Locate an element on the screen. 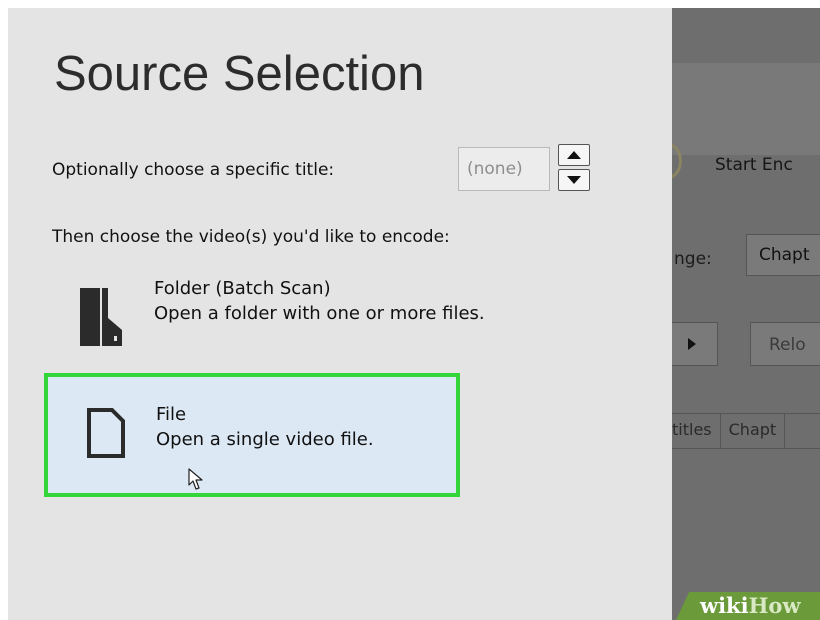 The height and width of the screenshot is (620, 820). range-label: nge: is located at coordinates (693, 259).